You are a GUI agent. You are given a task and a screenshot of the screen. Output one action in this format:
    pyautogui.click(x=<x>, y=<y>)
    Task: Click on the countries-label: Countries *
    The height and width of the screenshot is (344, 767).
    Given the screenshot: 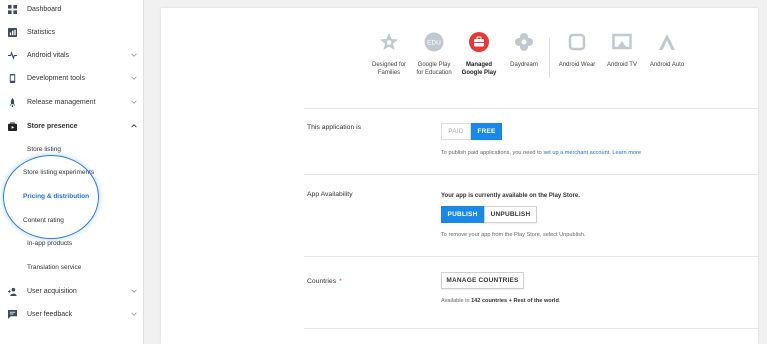 What is the action you would take?
    pyautogui.click(x=324, y=281)
    